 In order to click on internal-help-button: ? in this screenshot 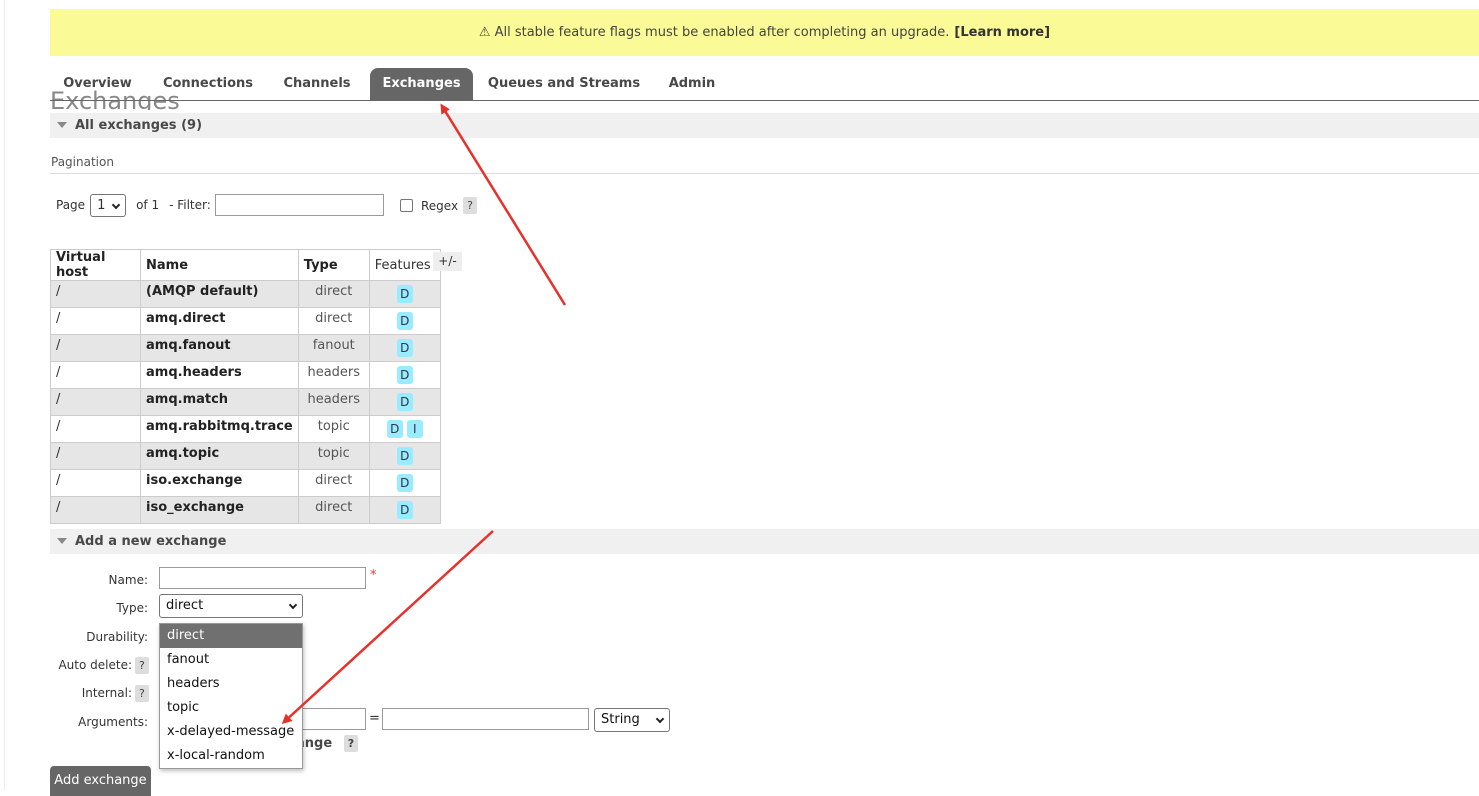, I will do `click(142, 693)`.